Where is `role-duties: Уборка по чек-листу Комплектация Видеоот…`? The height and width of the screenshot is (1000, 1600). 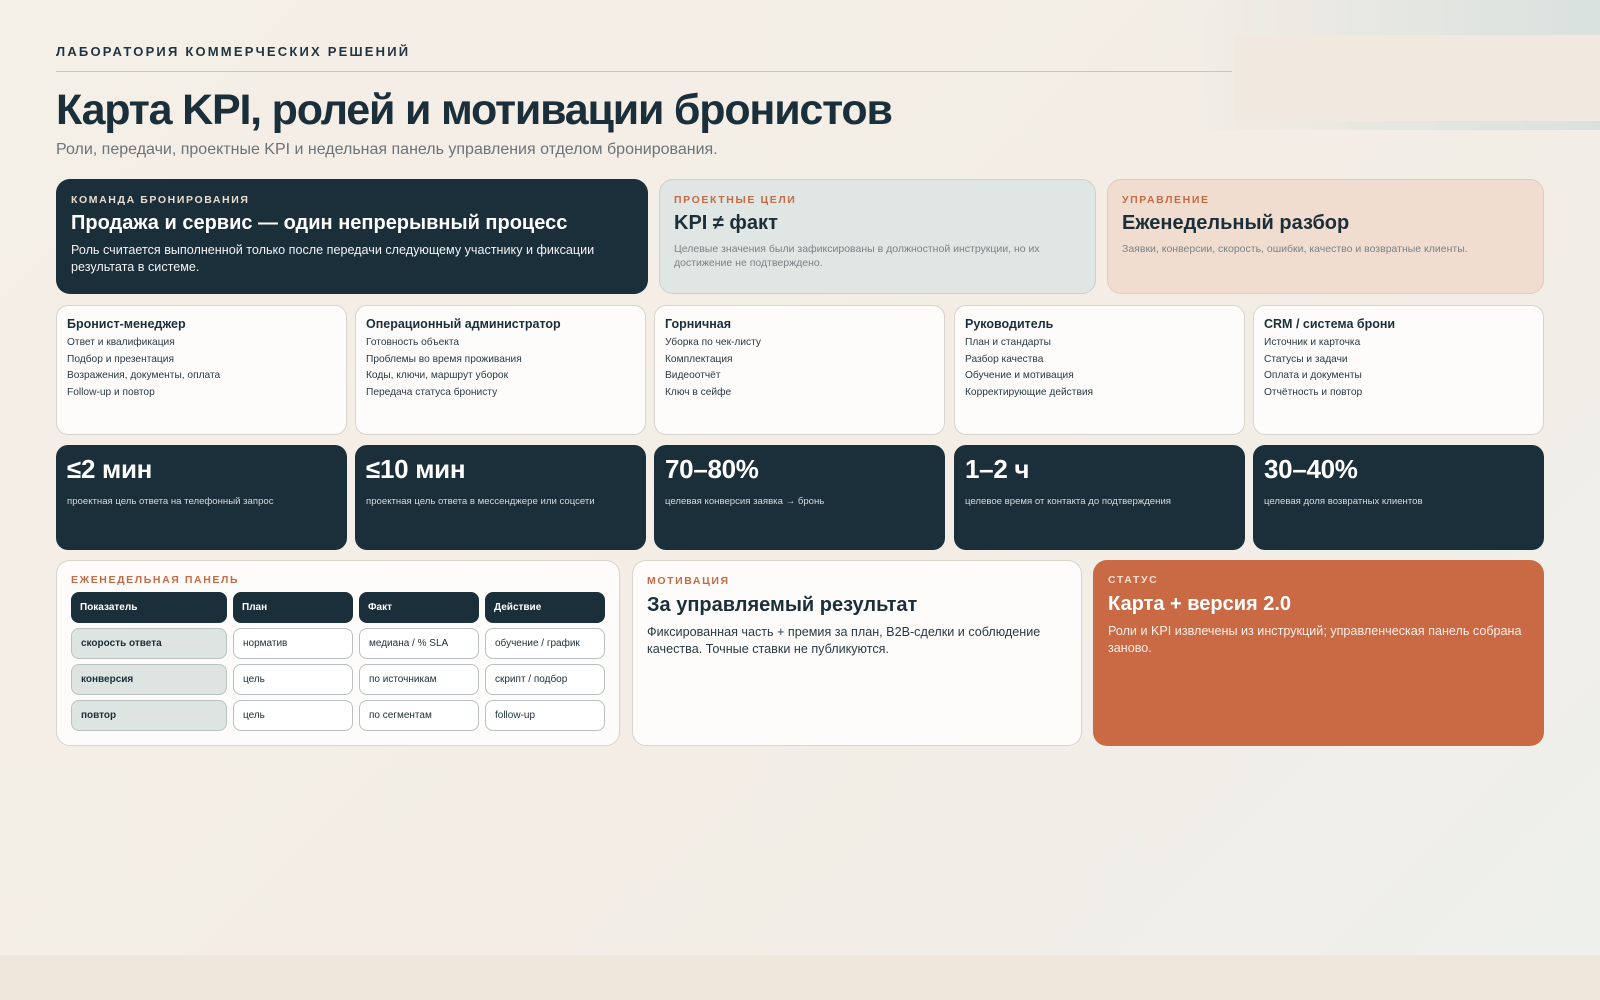 role-duties: Уборка по чек-листу Комплектация Видеоот… is located at coordinates (799, 368).